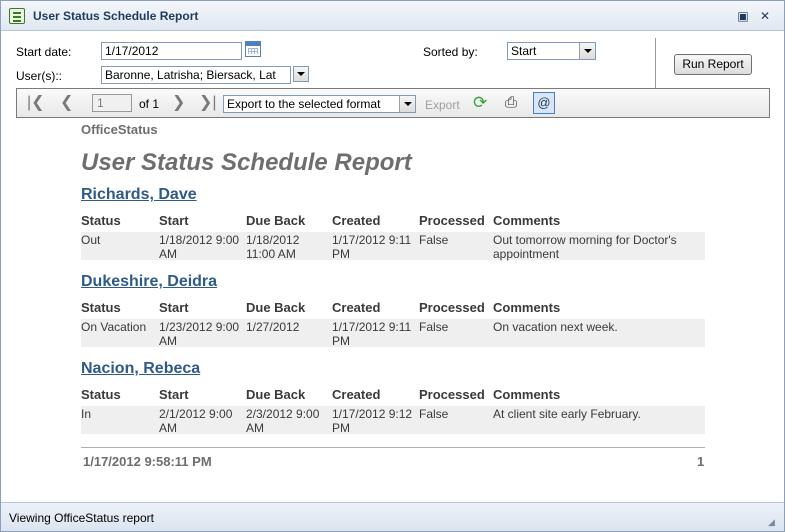 The height and width of the screenshot is (532, 785). I want to click on calendar-icon, so click(253, 49).